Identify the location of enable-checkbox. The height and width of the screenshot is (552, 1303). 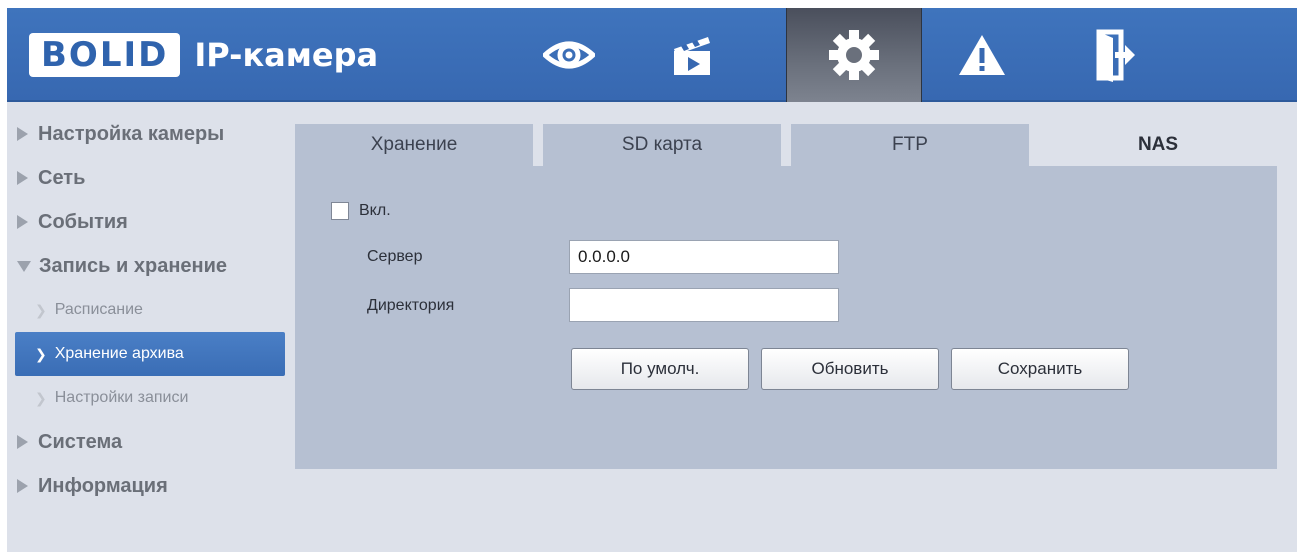
(340, 211).